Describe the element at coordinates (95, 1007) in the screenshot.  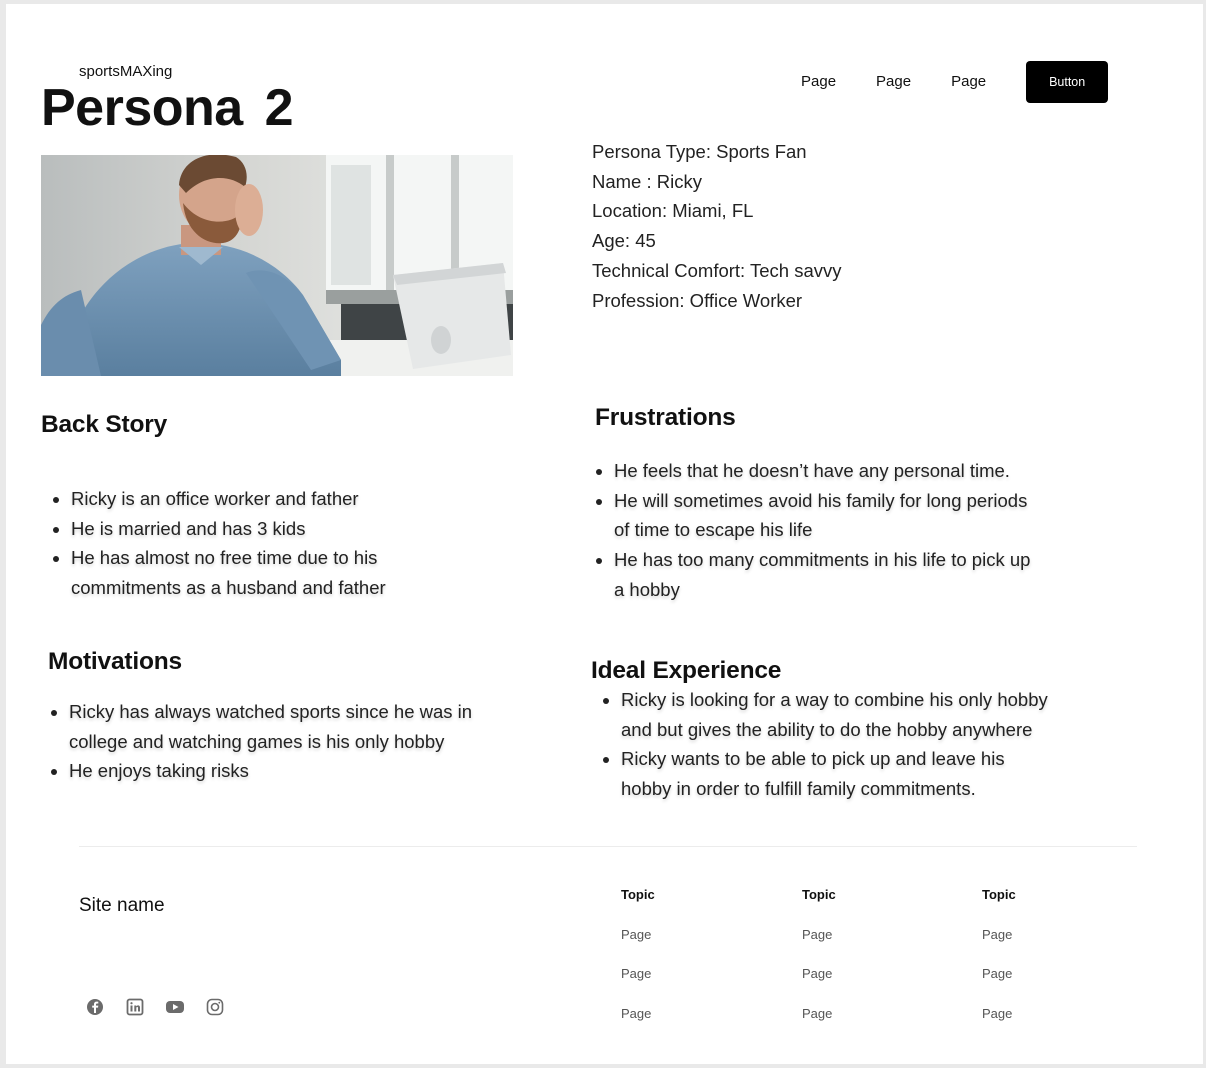
I see `facebook-icon` at that location.